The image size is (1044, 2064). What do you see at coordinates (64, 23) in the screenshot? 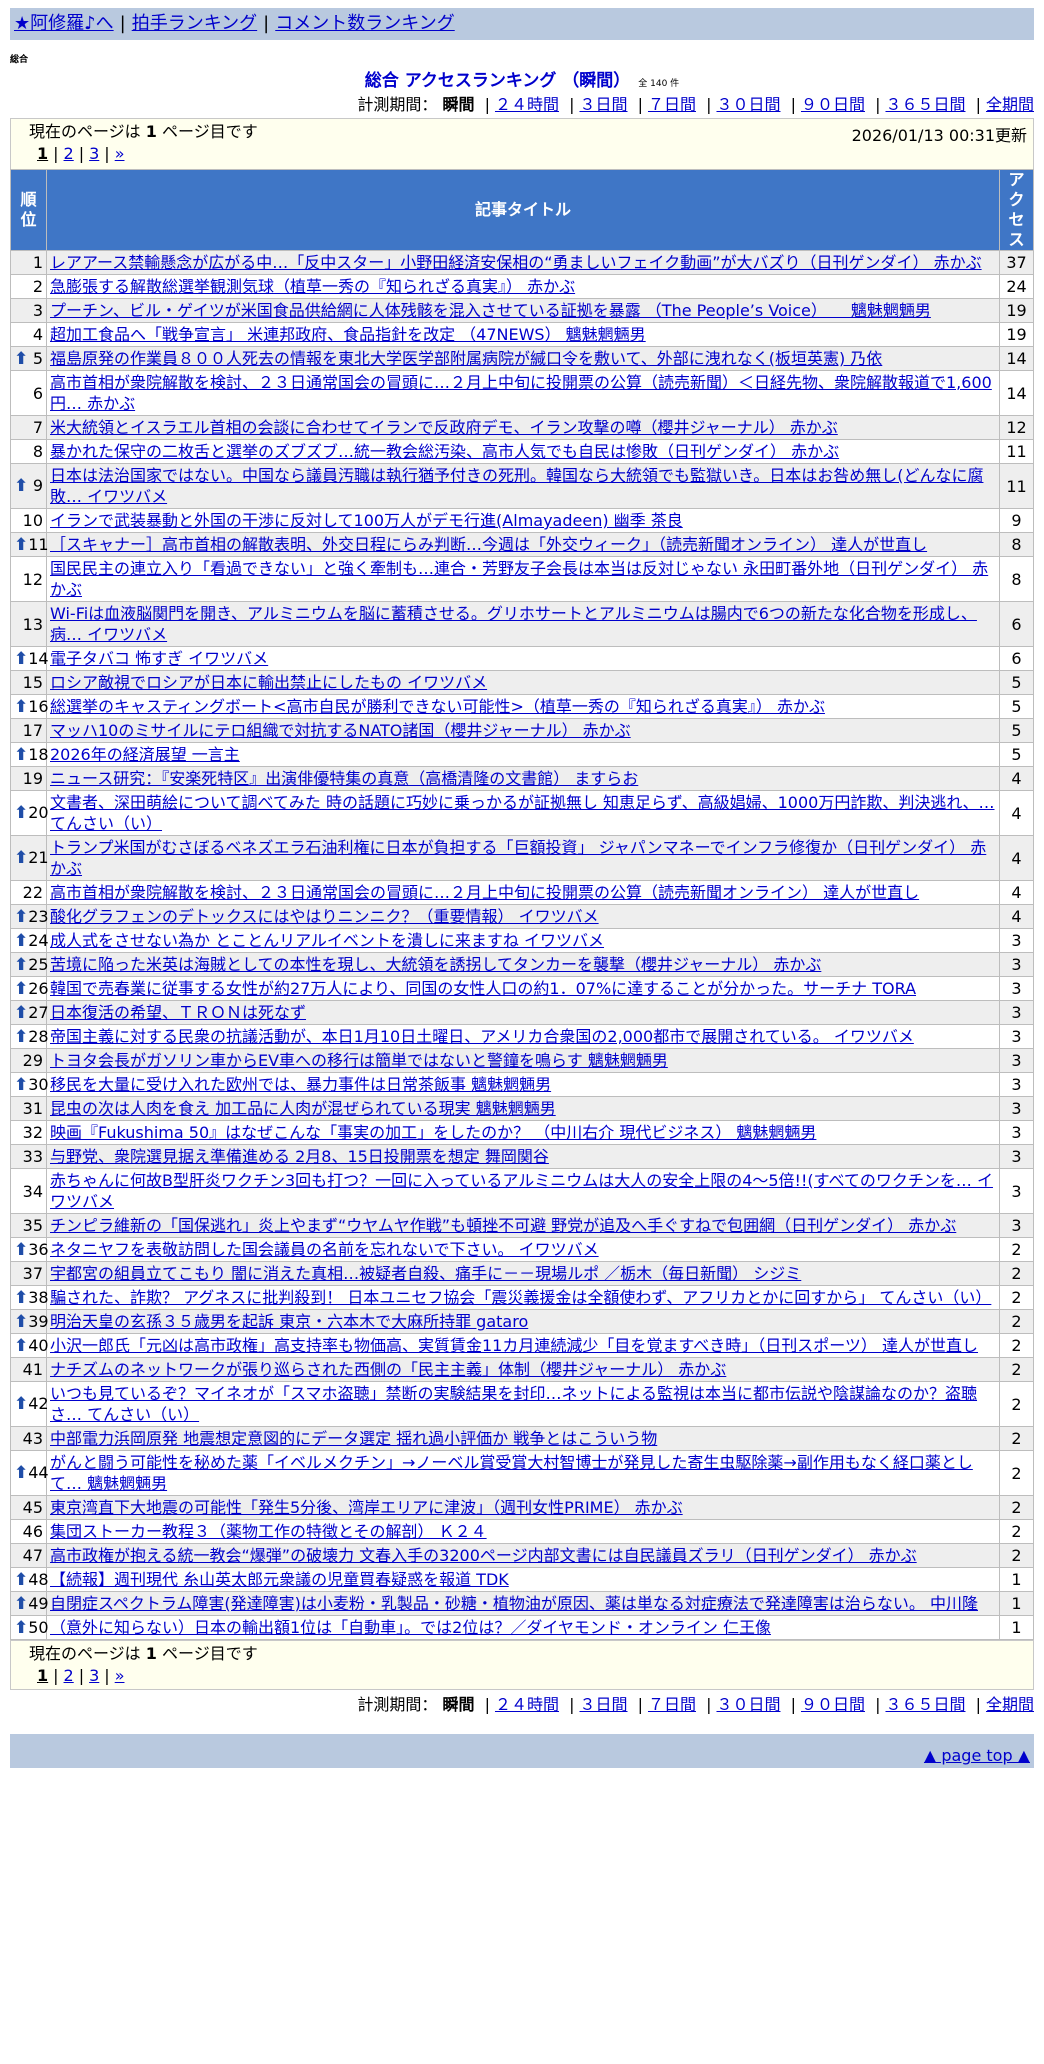
I see `nav-link-asyura: ★阿修羅♪へ` at bounding box center [64, 23].